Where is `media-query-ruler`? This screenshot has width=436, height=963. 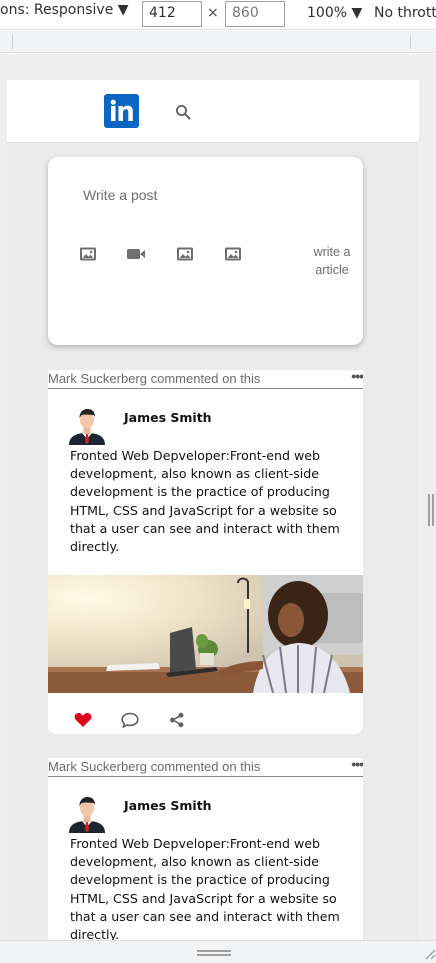
media-query-ruler is located at coordinates (218, 42).